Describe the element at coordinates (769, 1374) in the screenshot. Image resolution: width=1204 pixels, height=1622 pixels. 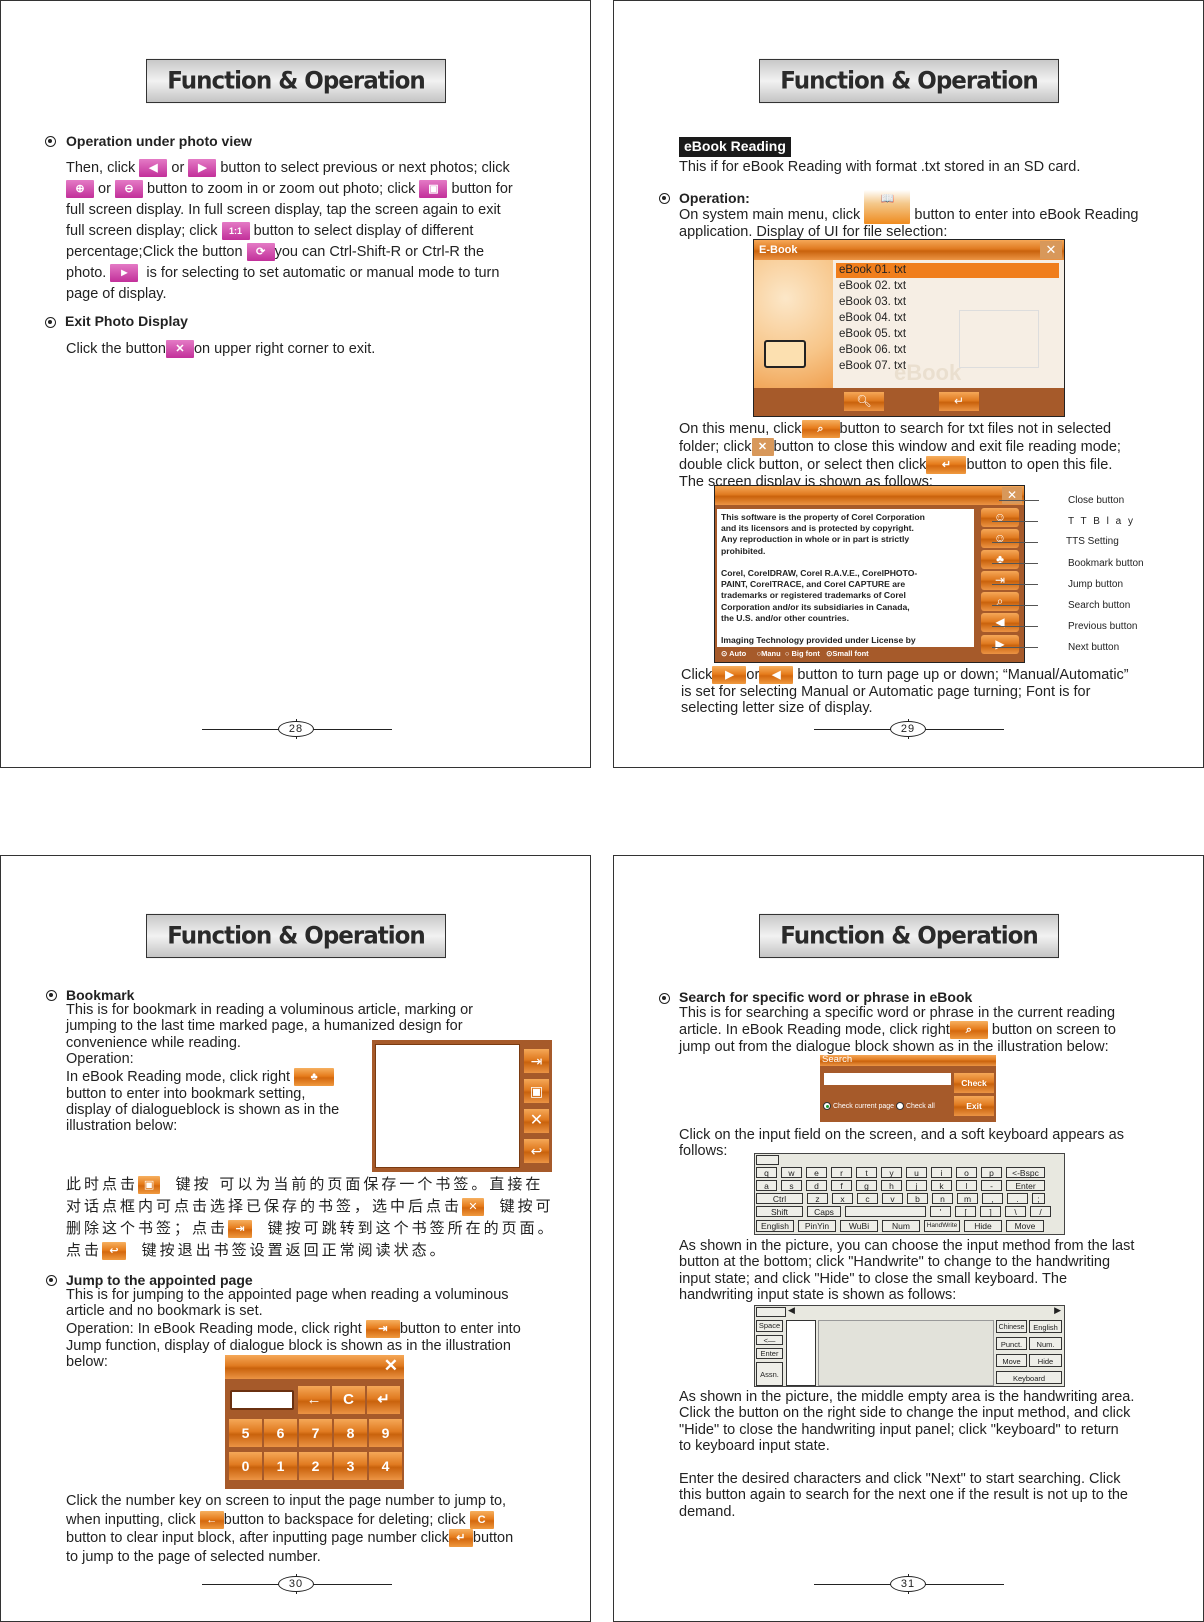
I see `assn-key: Assn.` at that location.